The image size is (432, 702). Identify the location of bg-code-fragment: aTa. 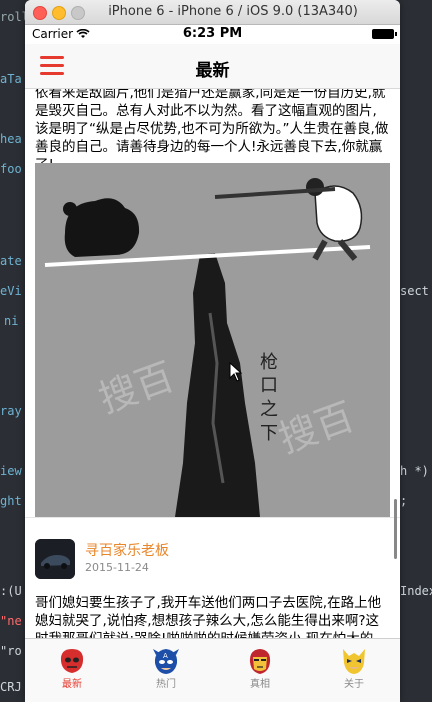
(11, 79).